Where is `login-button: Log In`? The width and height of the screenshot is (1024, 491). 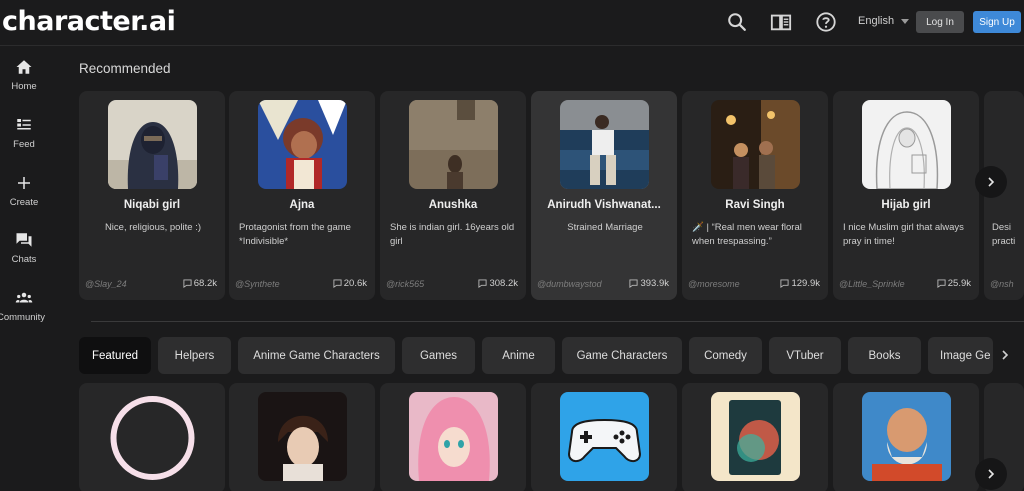
login-button: Log In is located at coordinates (940, 22).